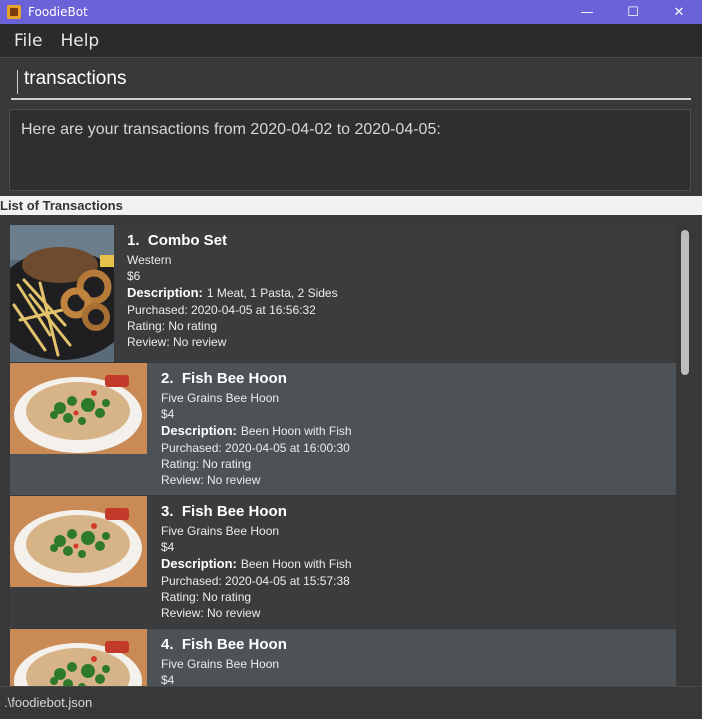  Describe the element at coordinates (58, 12) in the screenshot. I see `window-title: FoodieBot` at that location.